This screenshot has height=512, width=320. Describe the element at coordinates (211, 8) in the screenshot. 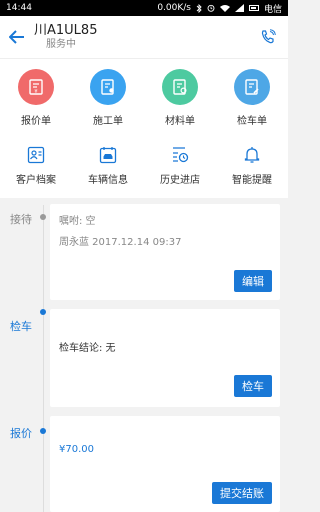

I see `alarm-icon` at that location.